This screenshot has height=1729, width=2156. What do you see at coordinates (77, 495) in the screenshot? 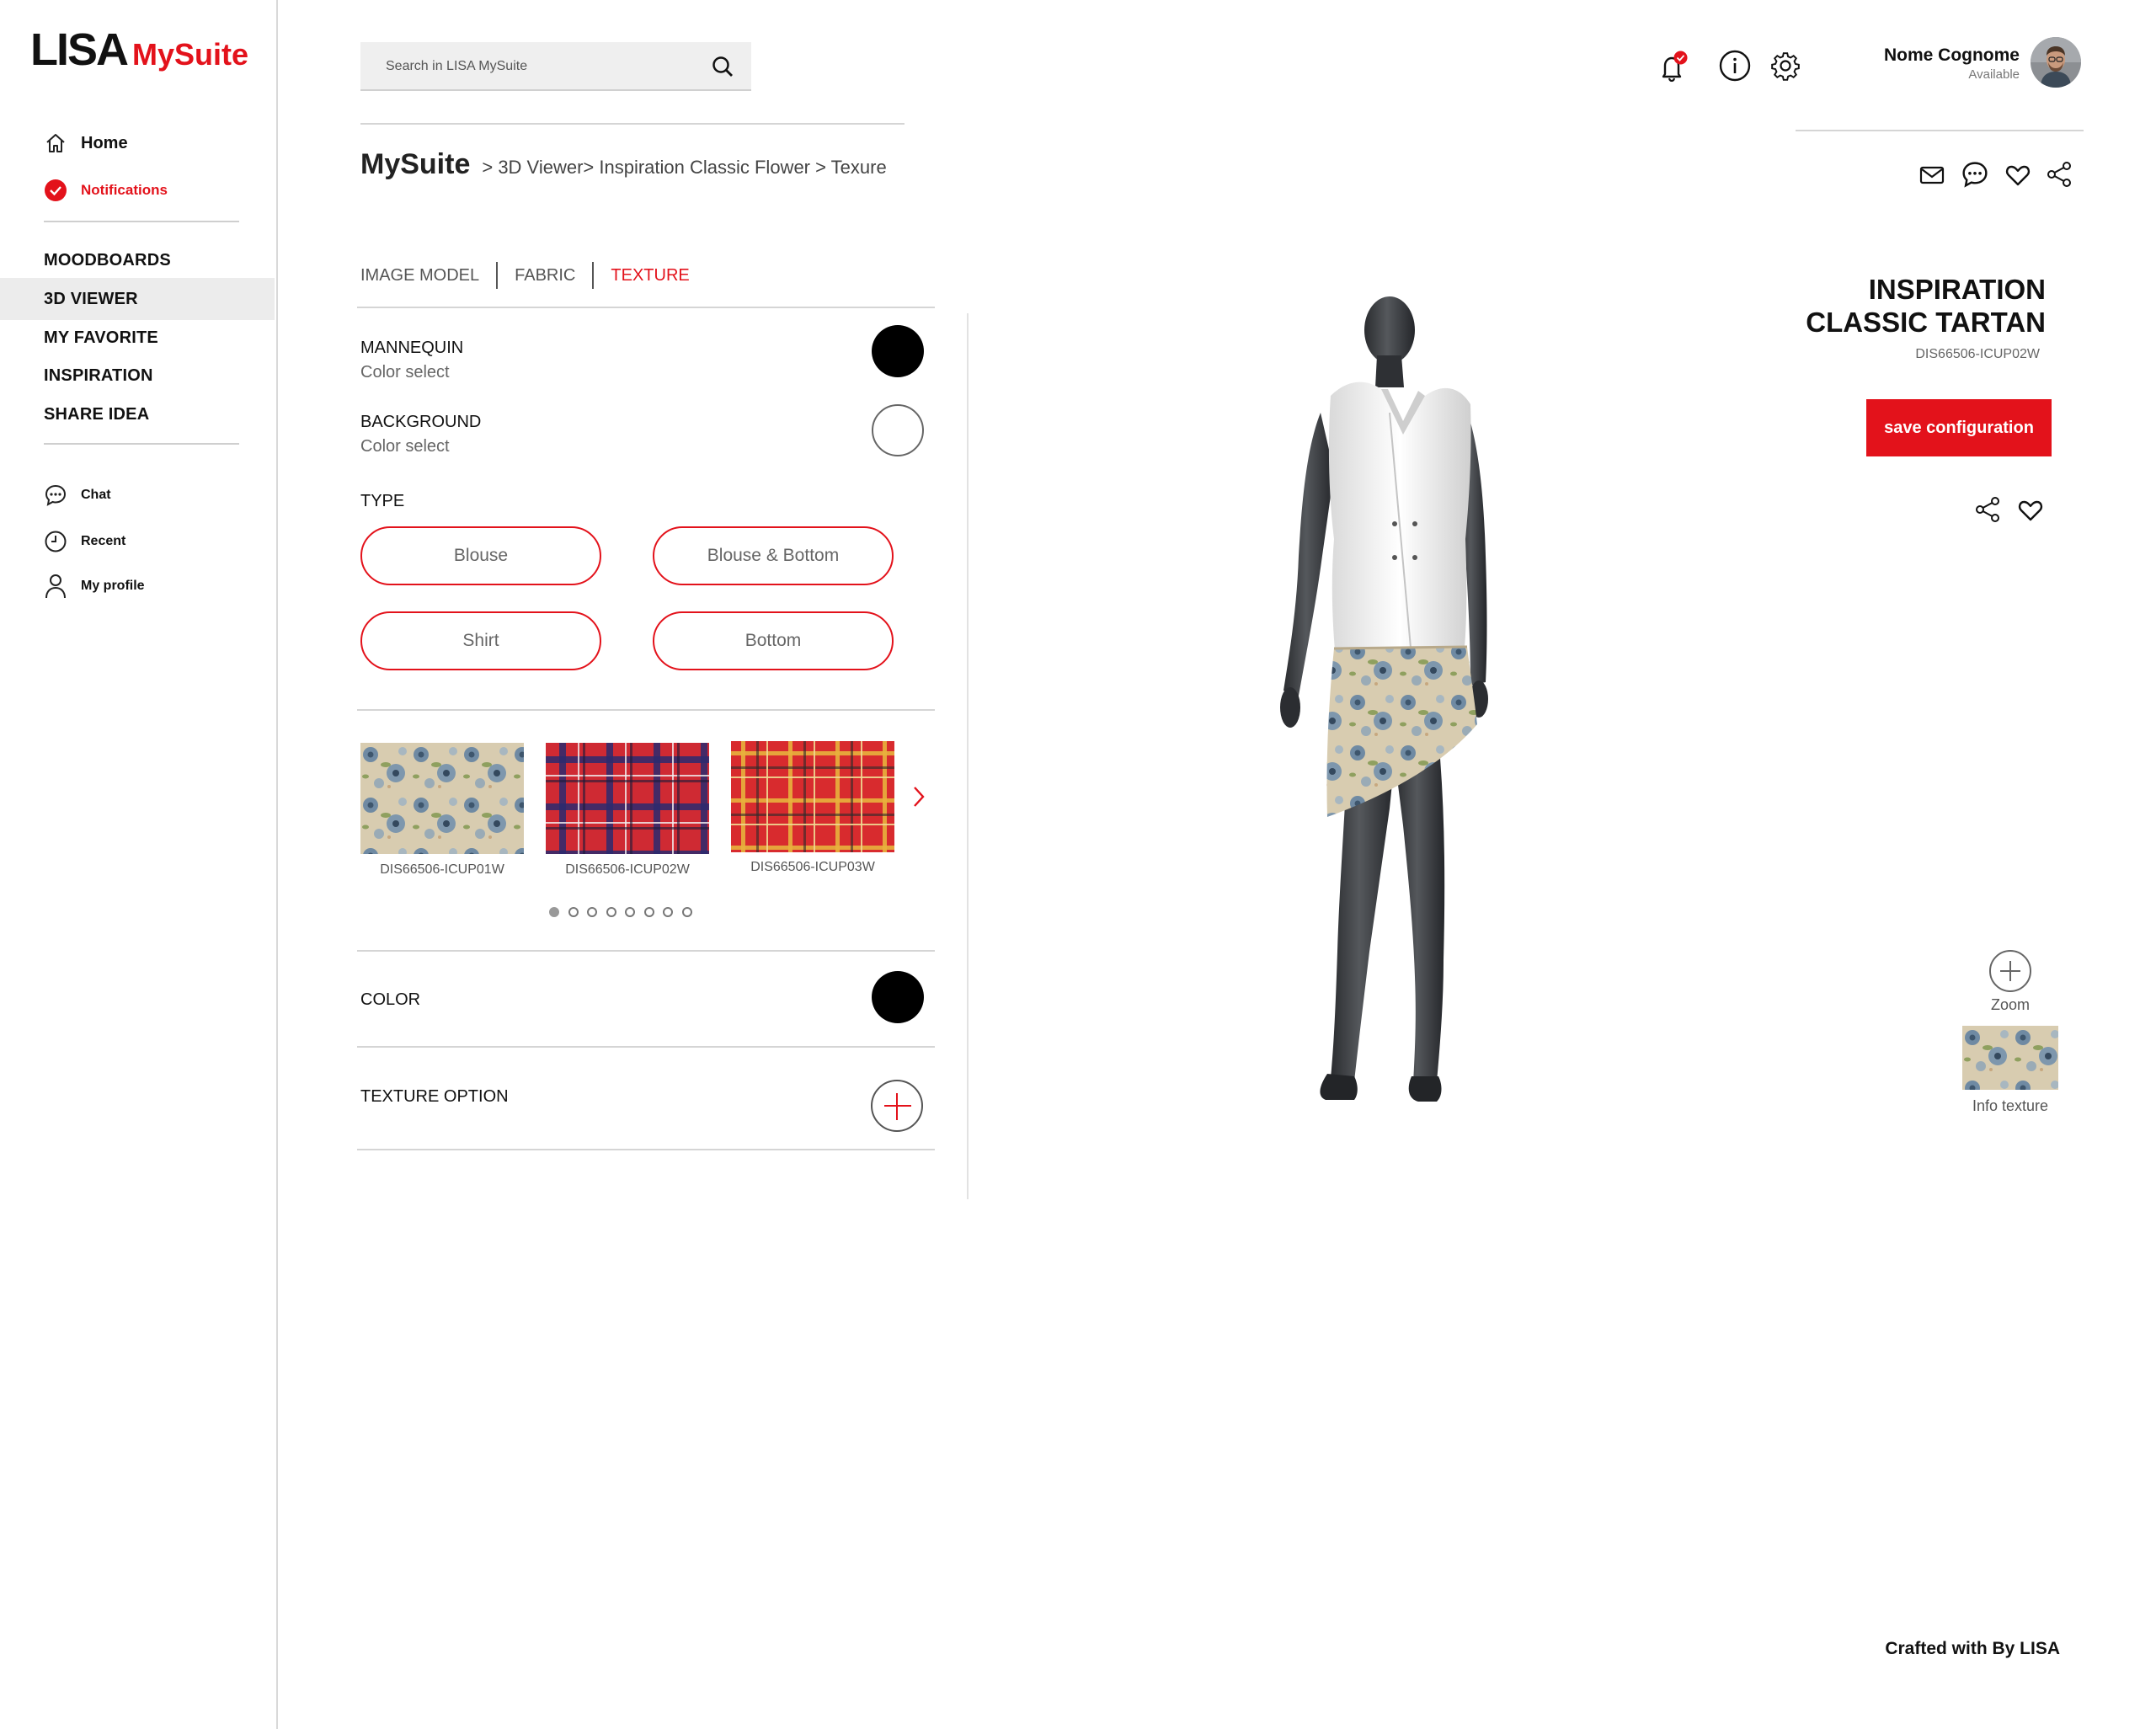
I see `sidebar-item-chat: Chat` at bounding box center [77, 495].